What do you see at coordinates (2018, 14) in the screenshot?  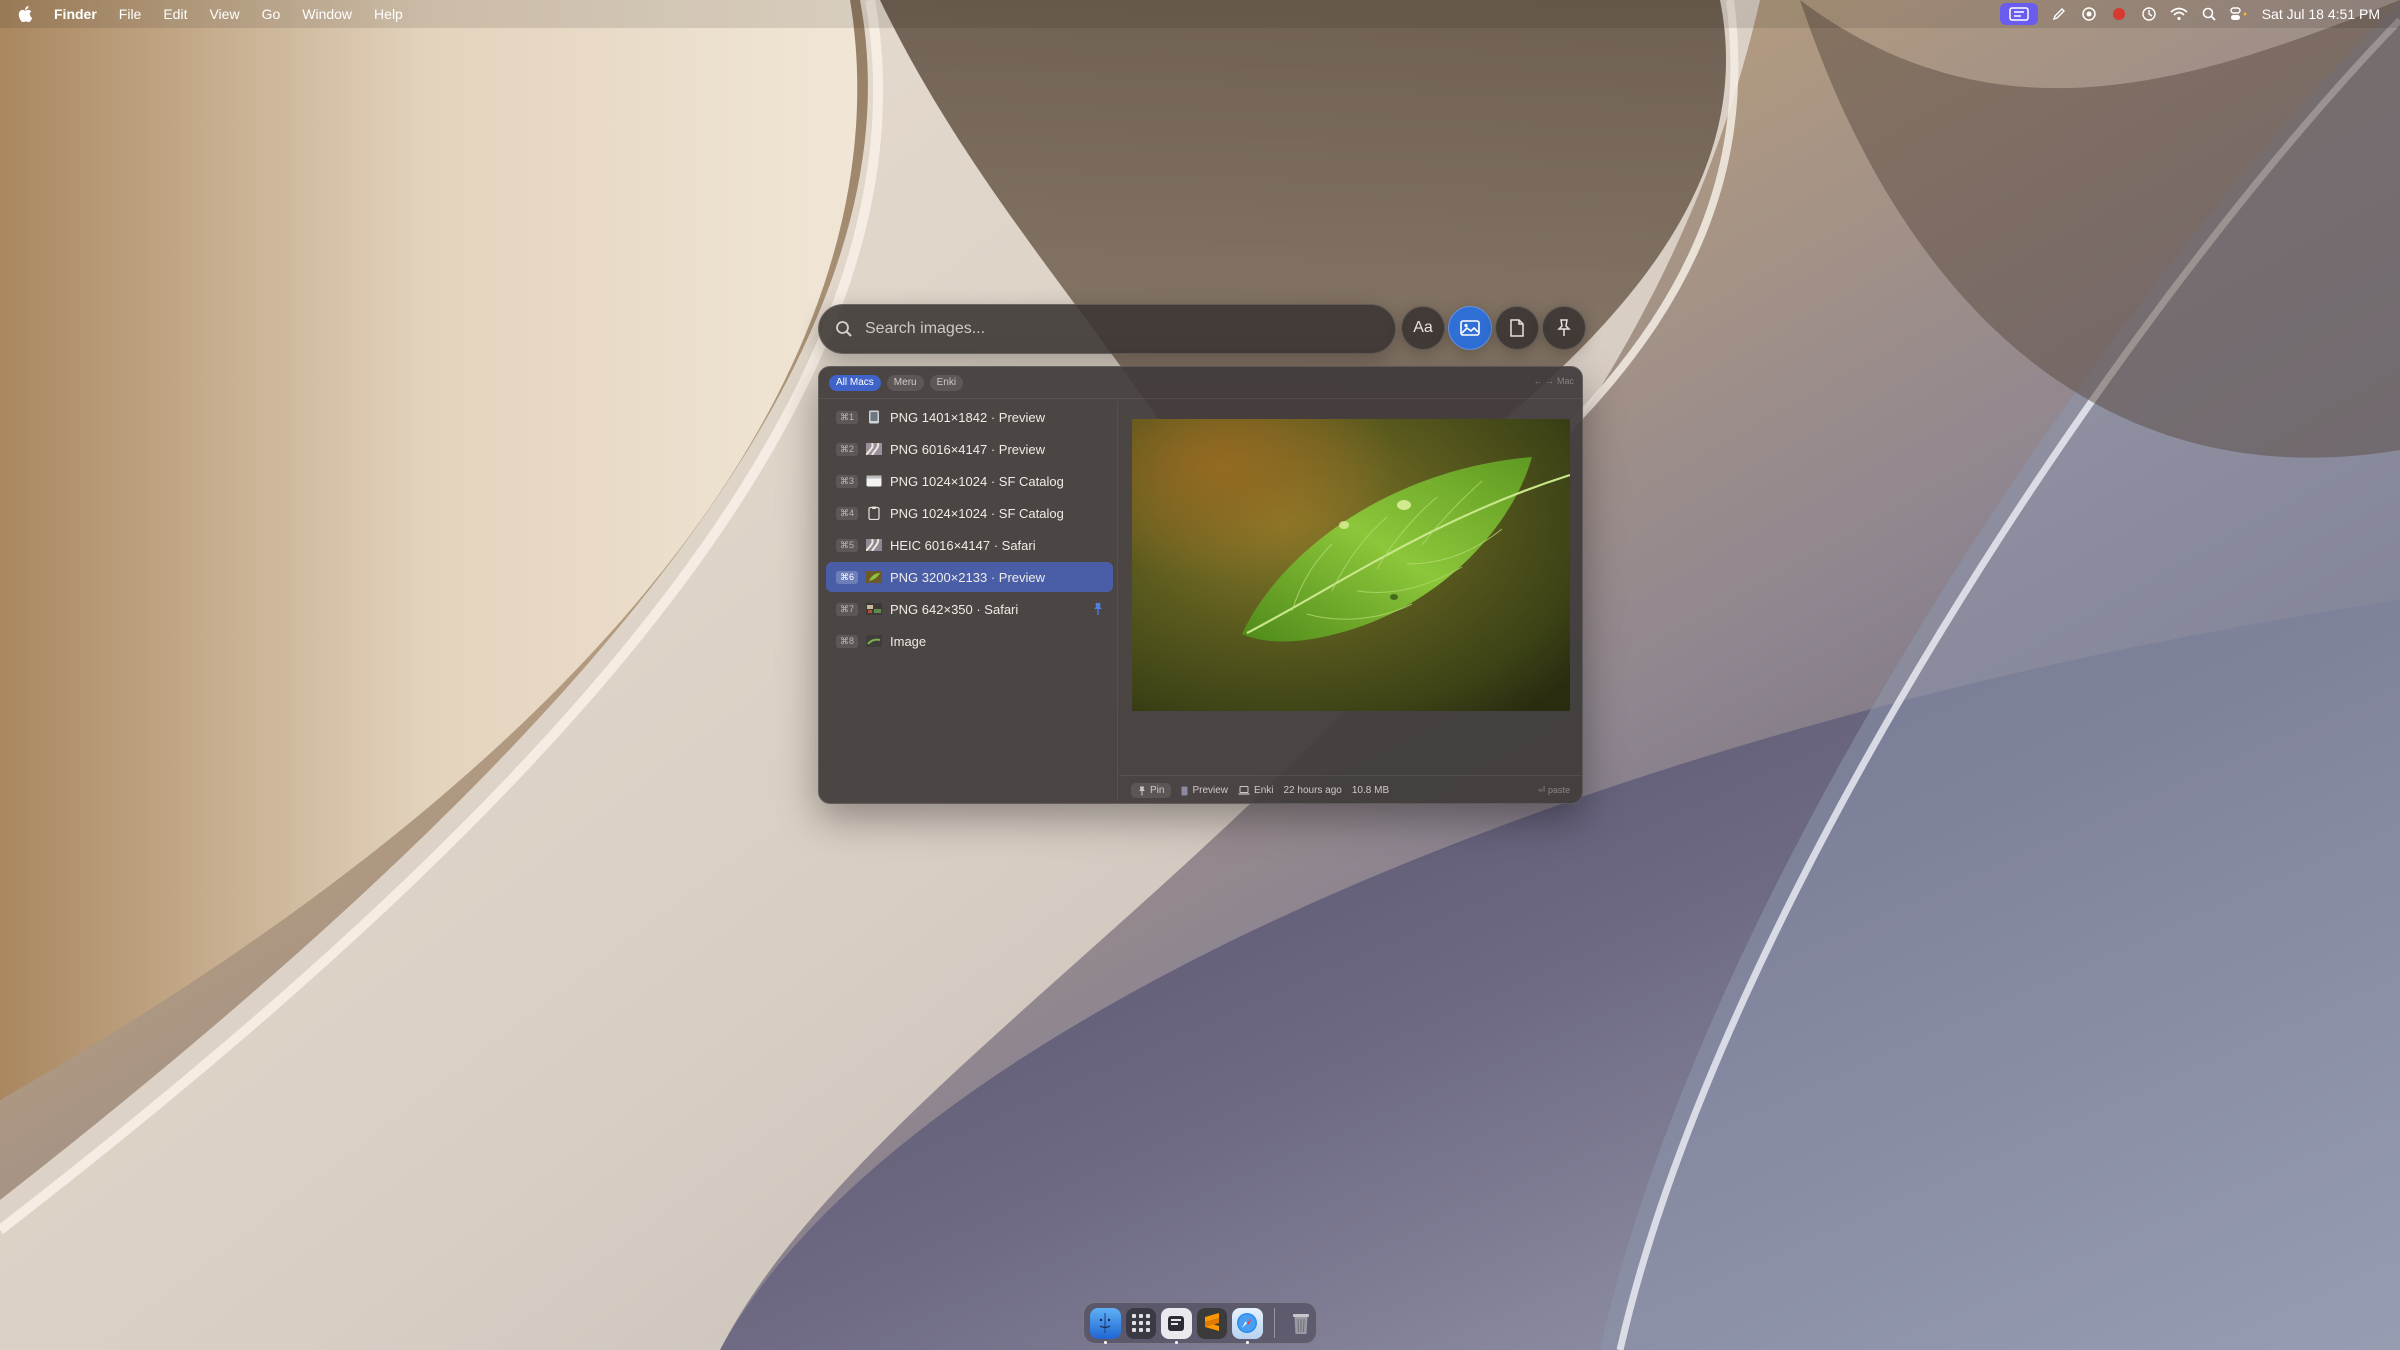 I see `clipboard-icon` at bounding box center [2018, 14].